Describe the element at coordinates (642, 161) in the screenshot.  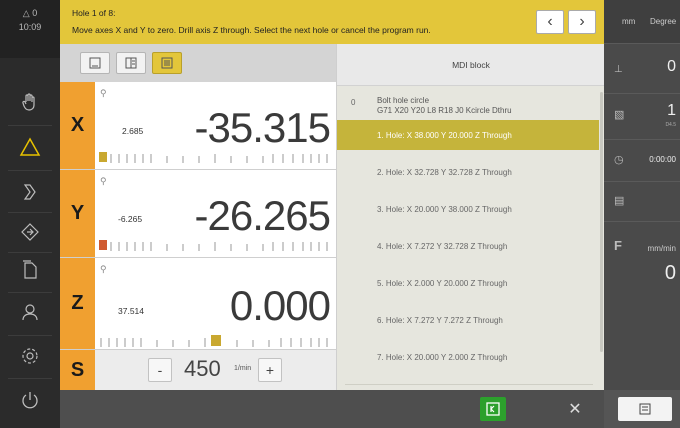
I see `timer-row: ◷ 0:00:00` at that location.